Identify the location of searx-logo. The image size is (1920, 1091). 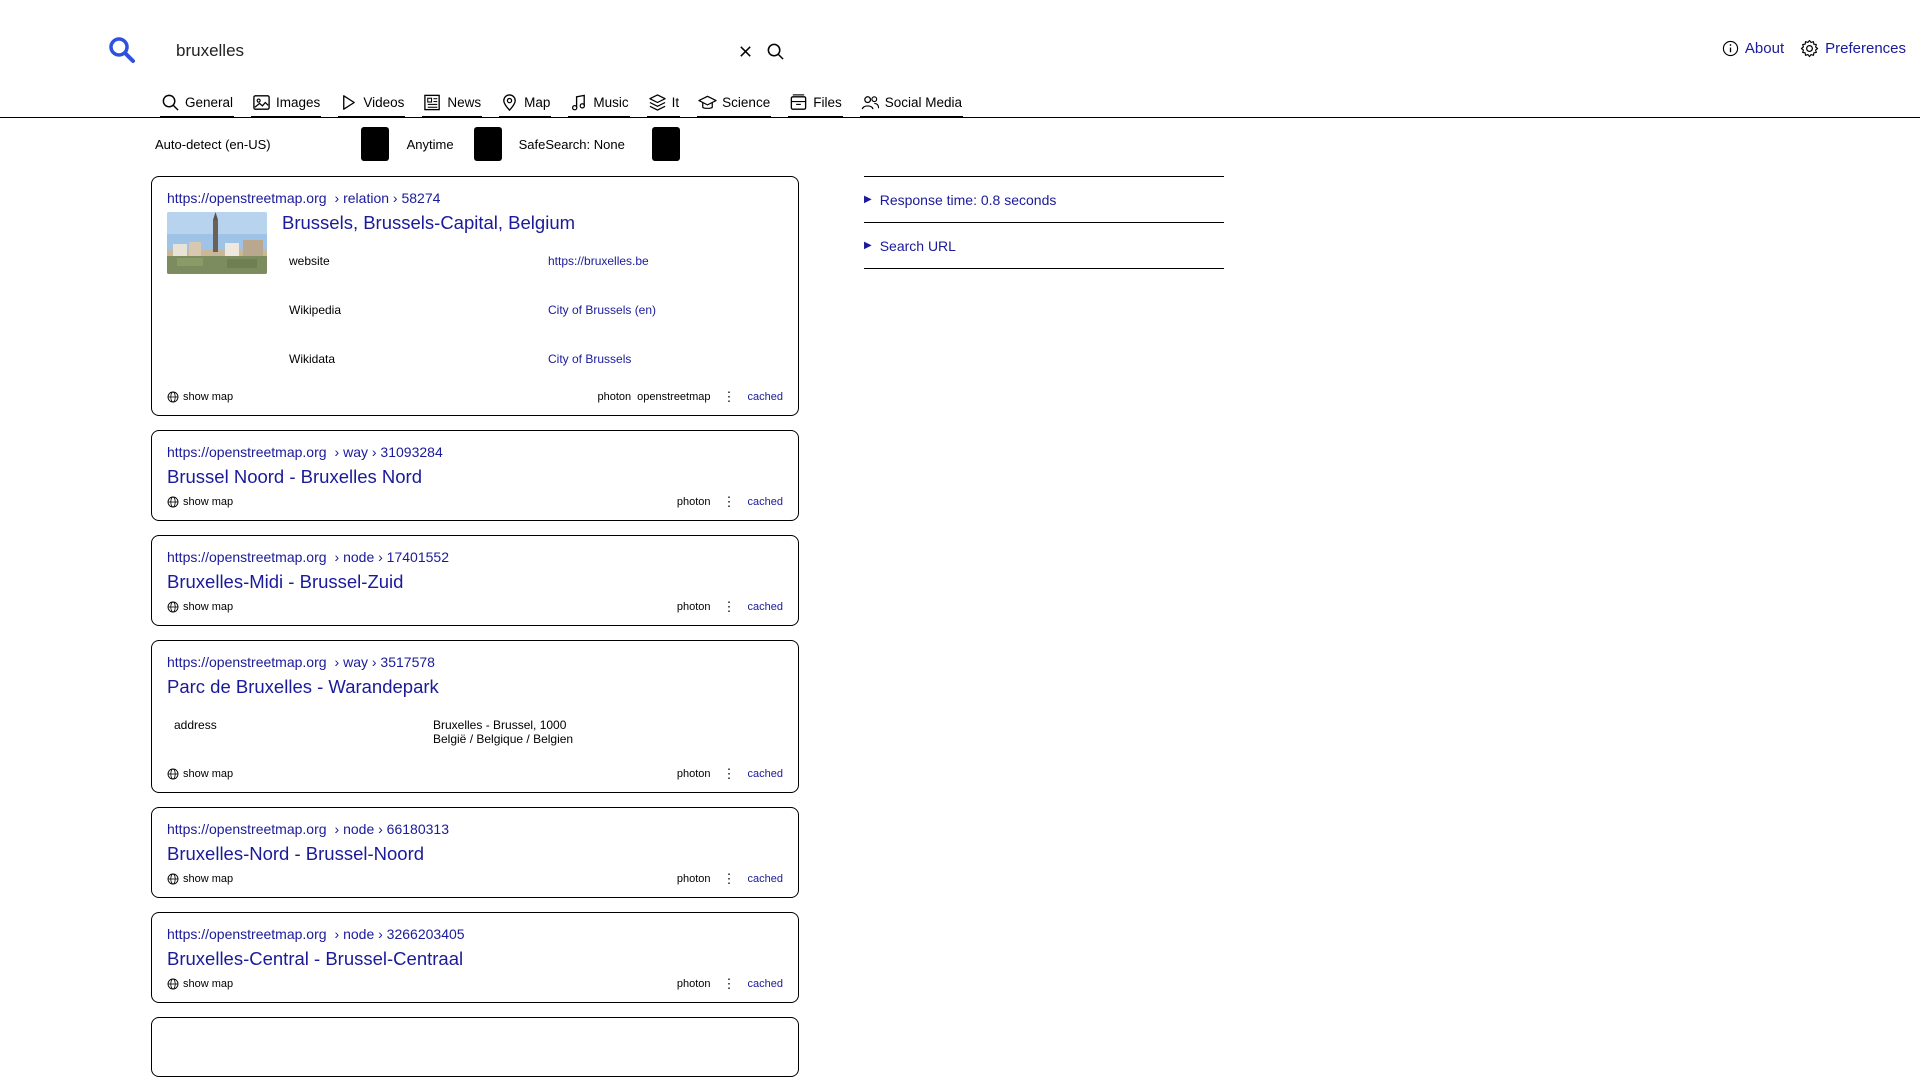
(122, 50).